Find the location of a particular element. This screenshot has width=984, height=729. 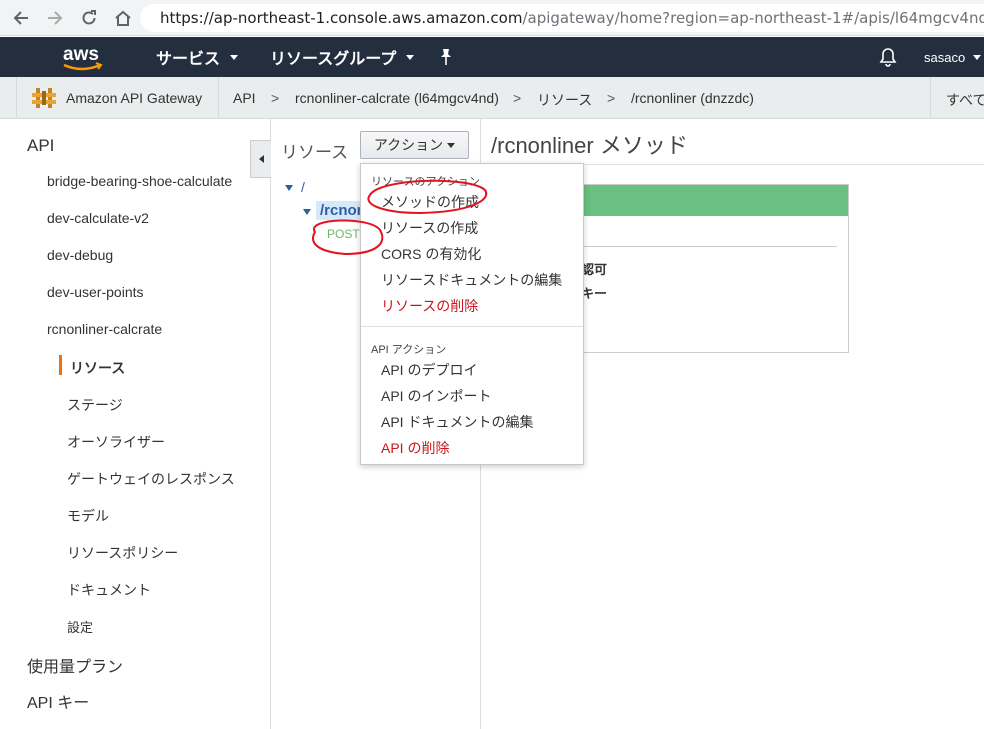

breadcrumb-all: すべて is located at coordinates (965, 100).